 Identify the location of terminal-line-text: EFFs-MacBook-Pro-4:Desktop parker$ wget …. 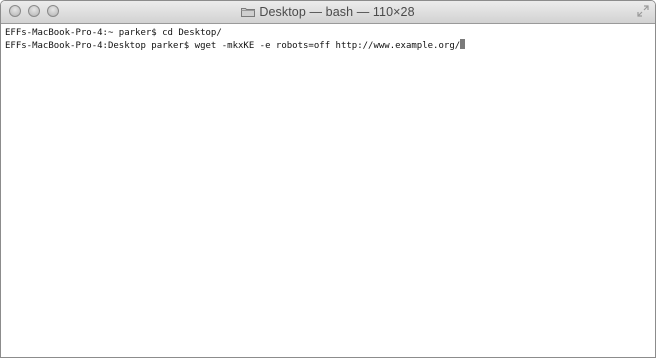
(233, 46).